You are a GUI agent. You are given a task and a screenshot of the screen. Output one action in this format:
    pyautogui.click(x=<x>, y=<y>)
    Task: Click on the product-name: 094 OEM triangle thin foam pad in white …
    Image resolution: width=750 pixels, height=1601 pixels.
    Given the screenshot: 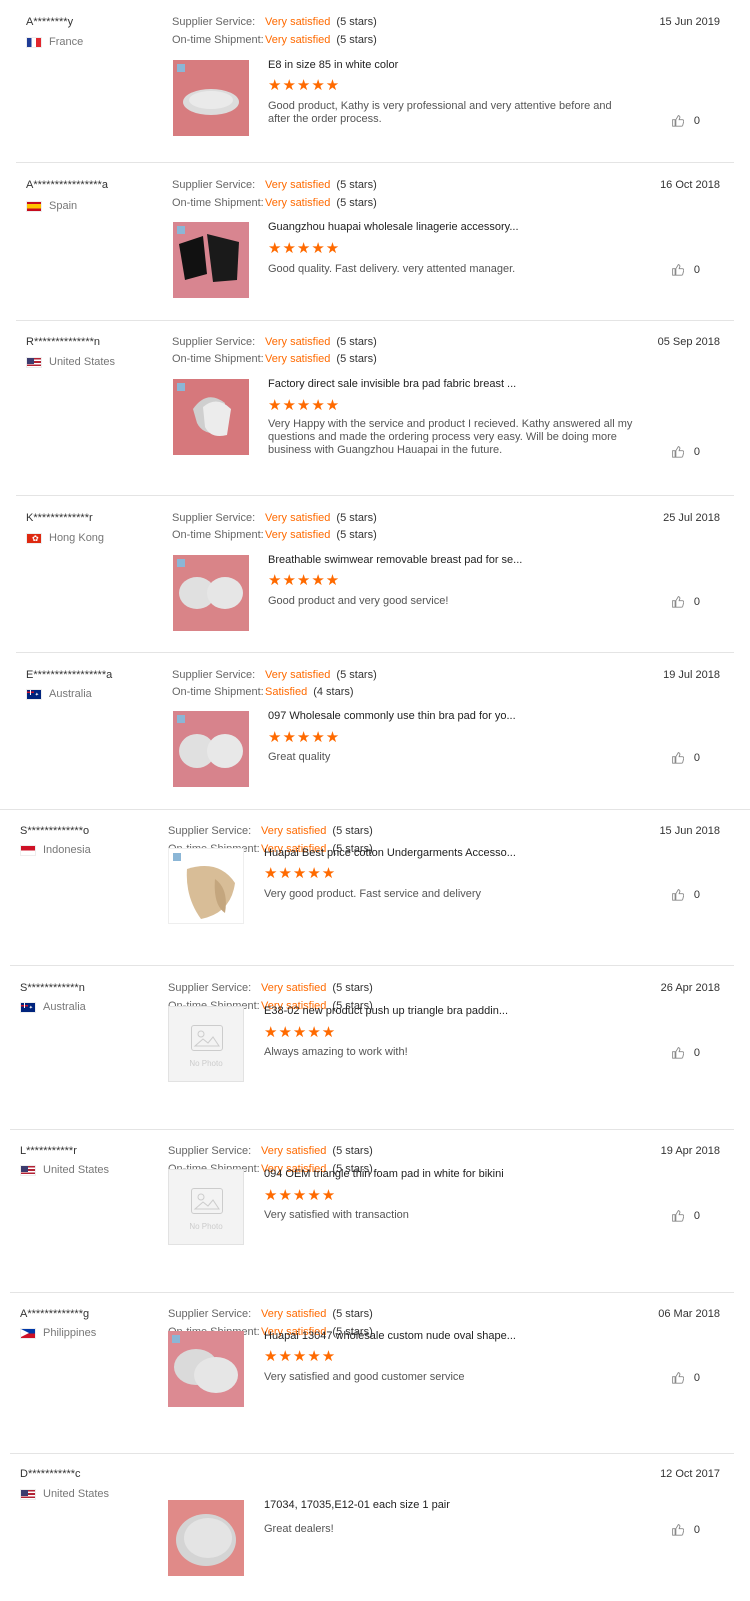 What is the action you would take?
    pyautogui.click(x=384, y=1174)
    